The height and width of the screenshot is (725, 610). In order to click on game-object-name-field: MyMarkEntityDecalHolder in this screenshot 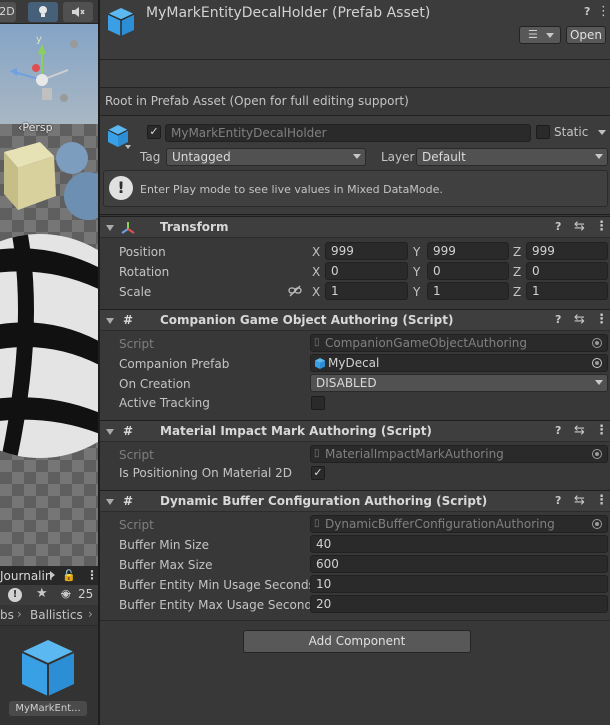, I will do `click(348, 133)`.